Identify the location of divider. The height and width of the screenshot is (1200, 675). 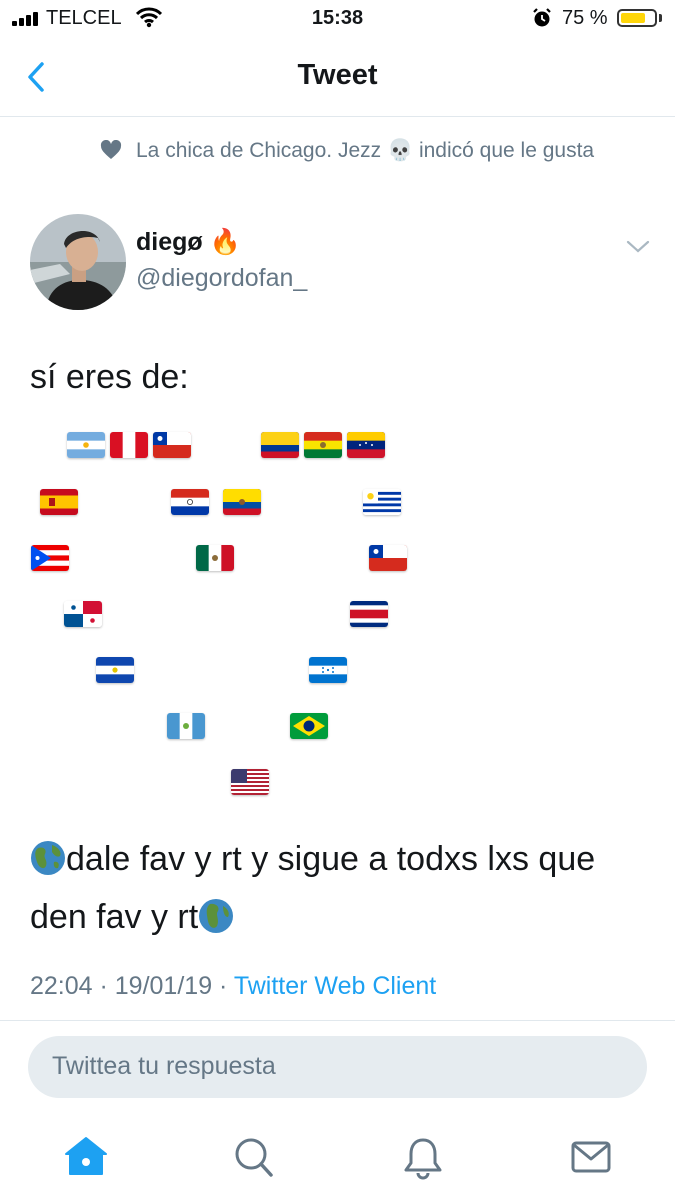
(337, 1020).